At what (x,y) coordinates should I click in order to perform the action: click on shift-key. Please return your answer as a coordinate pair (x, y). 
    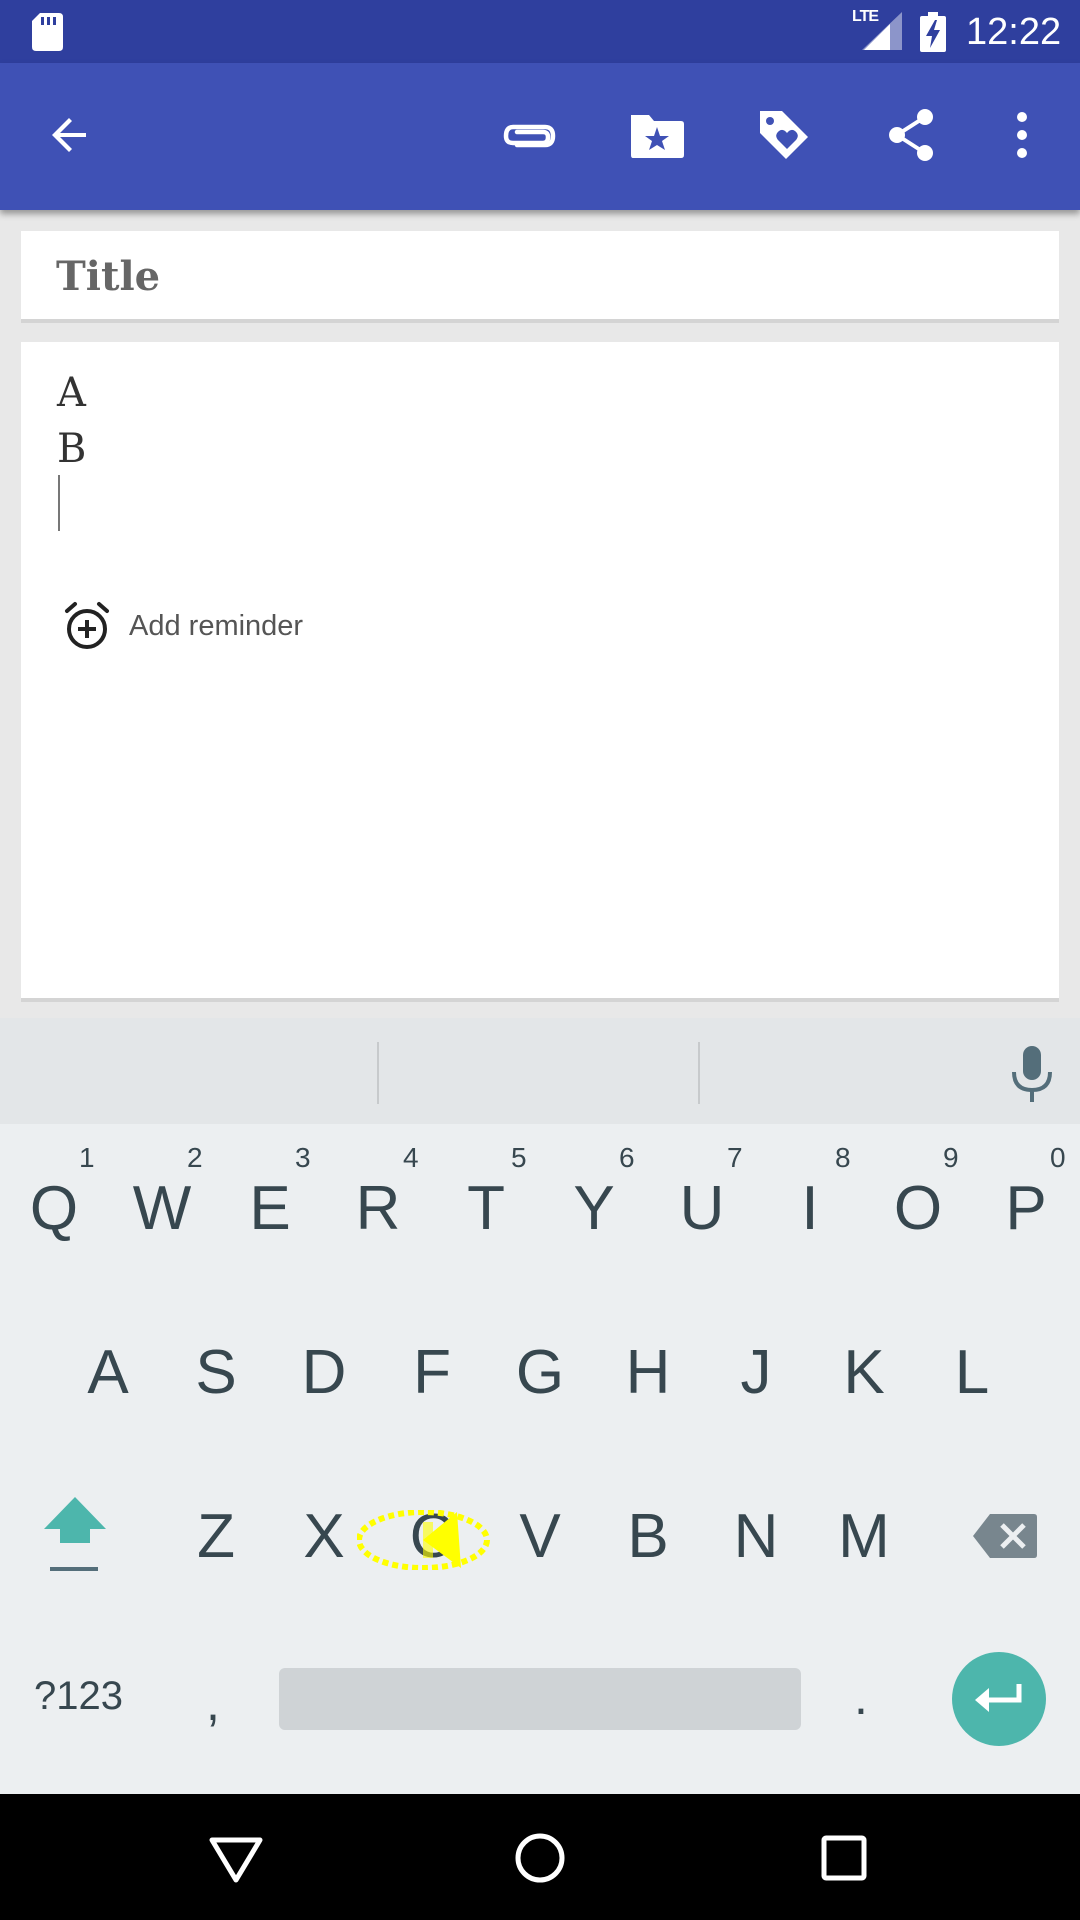
    Looking at the image, I should click on (75, 1536).